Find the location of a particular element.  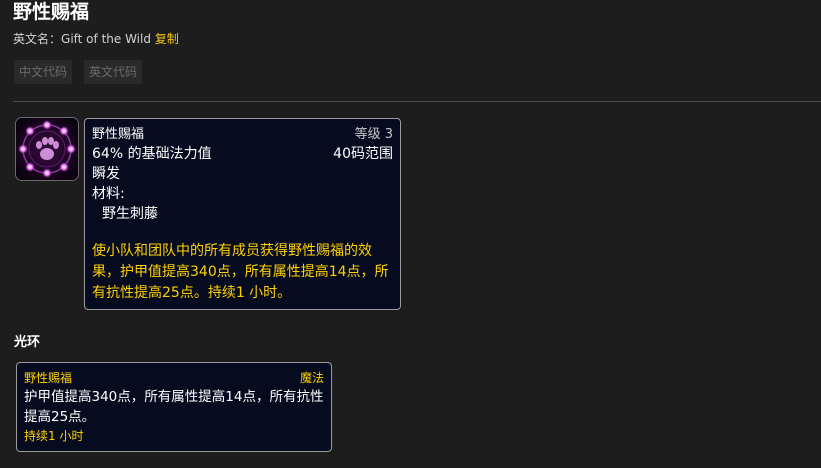

reagents-label: 材料: is located at coordinates (108, 194).